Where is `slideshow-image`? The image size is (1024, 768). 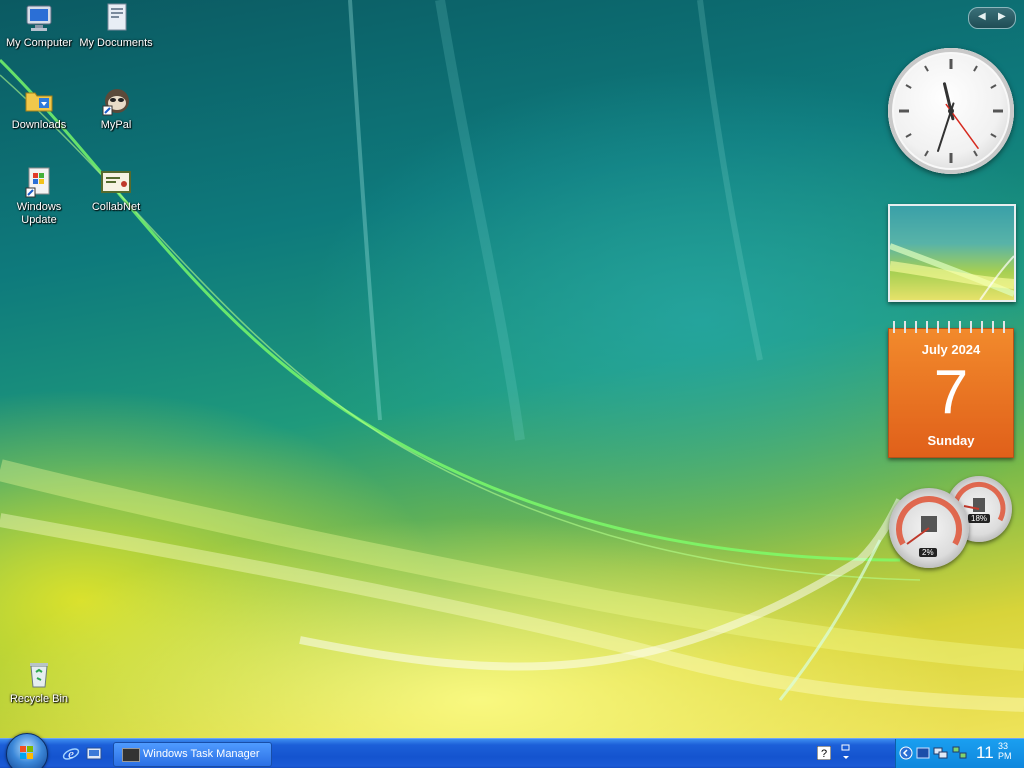 slideshow-image is located at coordinates (952, 271).